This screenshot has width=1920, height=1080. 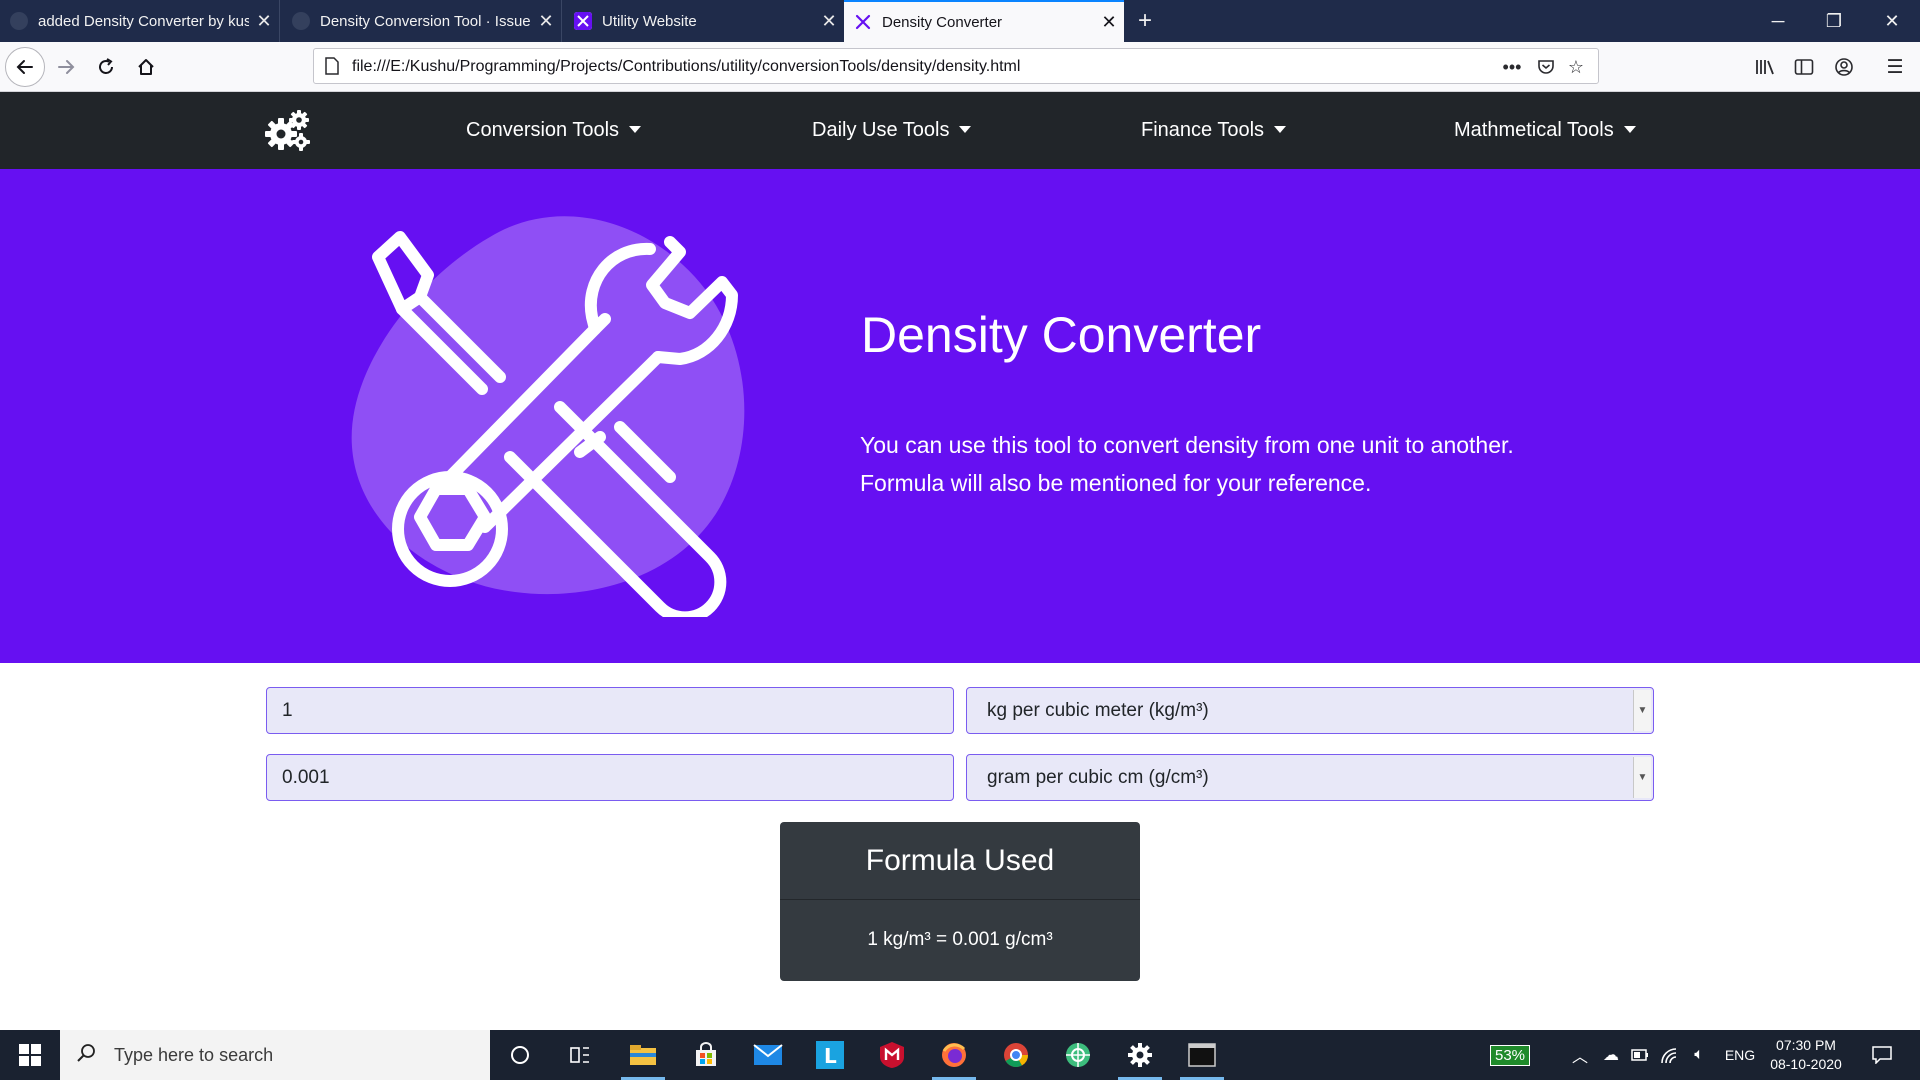 What do you see at coordinates (1145, 21) in the screenshot?
I see `new-tab-button: +` at bounding box center [1145, 21].